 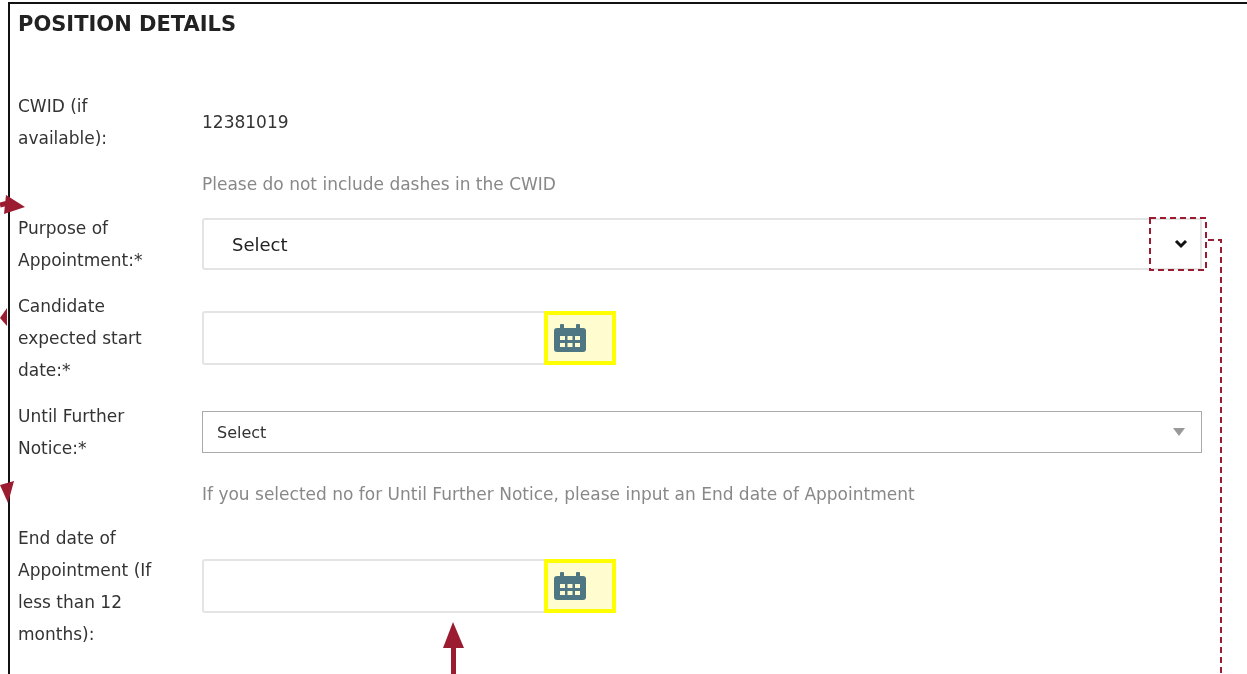 What do you see at coordinates (80, 338) in the screenshot?
I see `field-label: Candidate expected start date:*` at bounding box center [80, 338].